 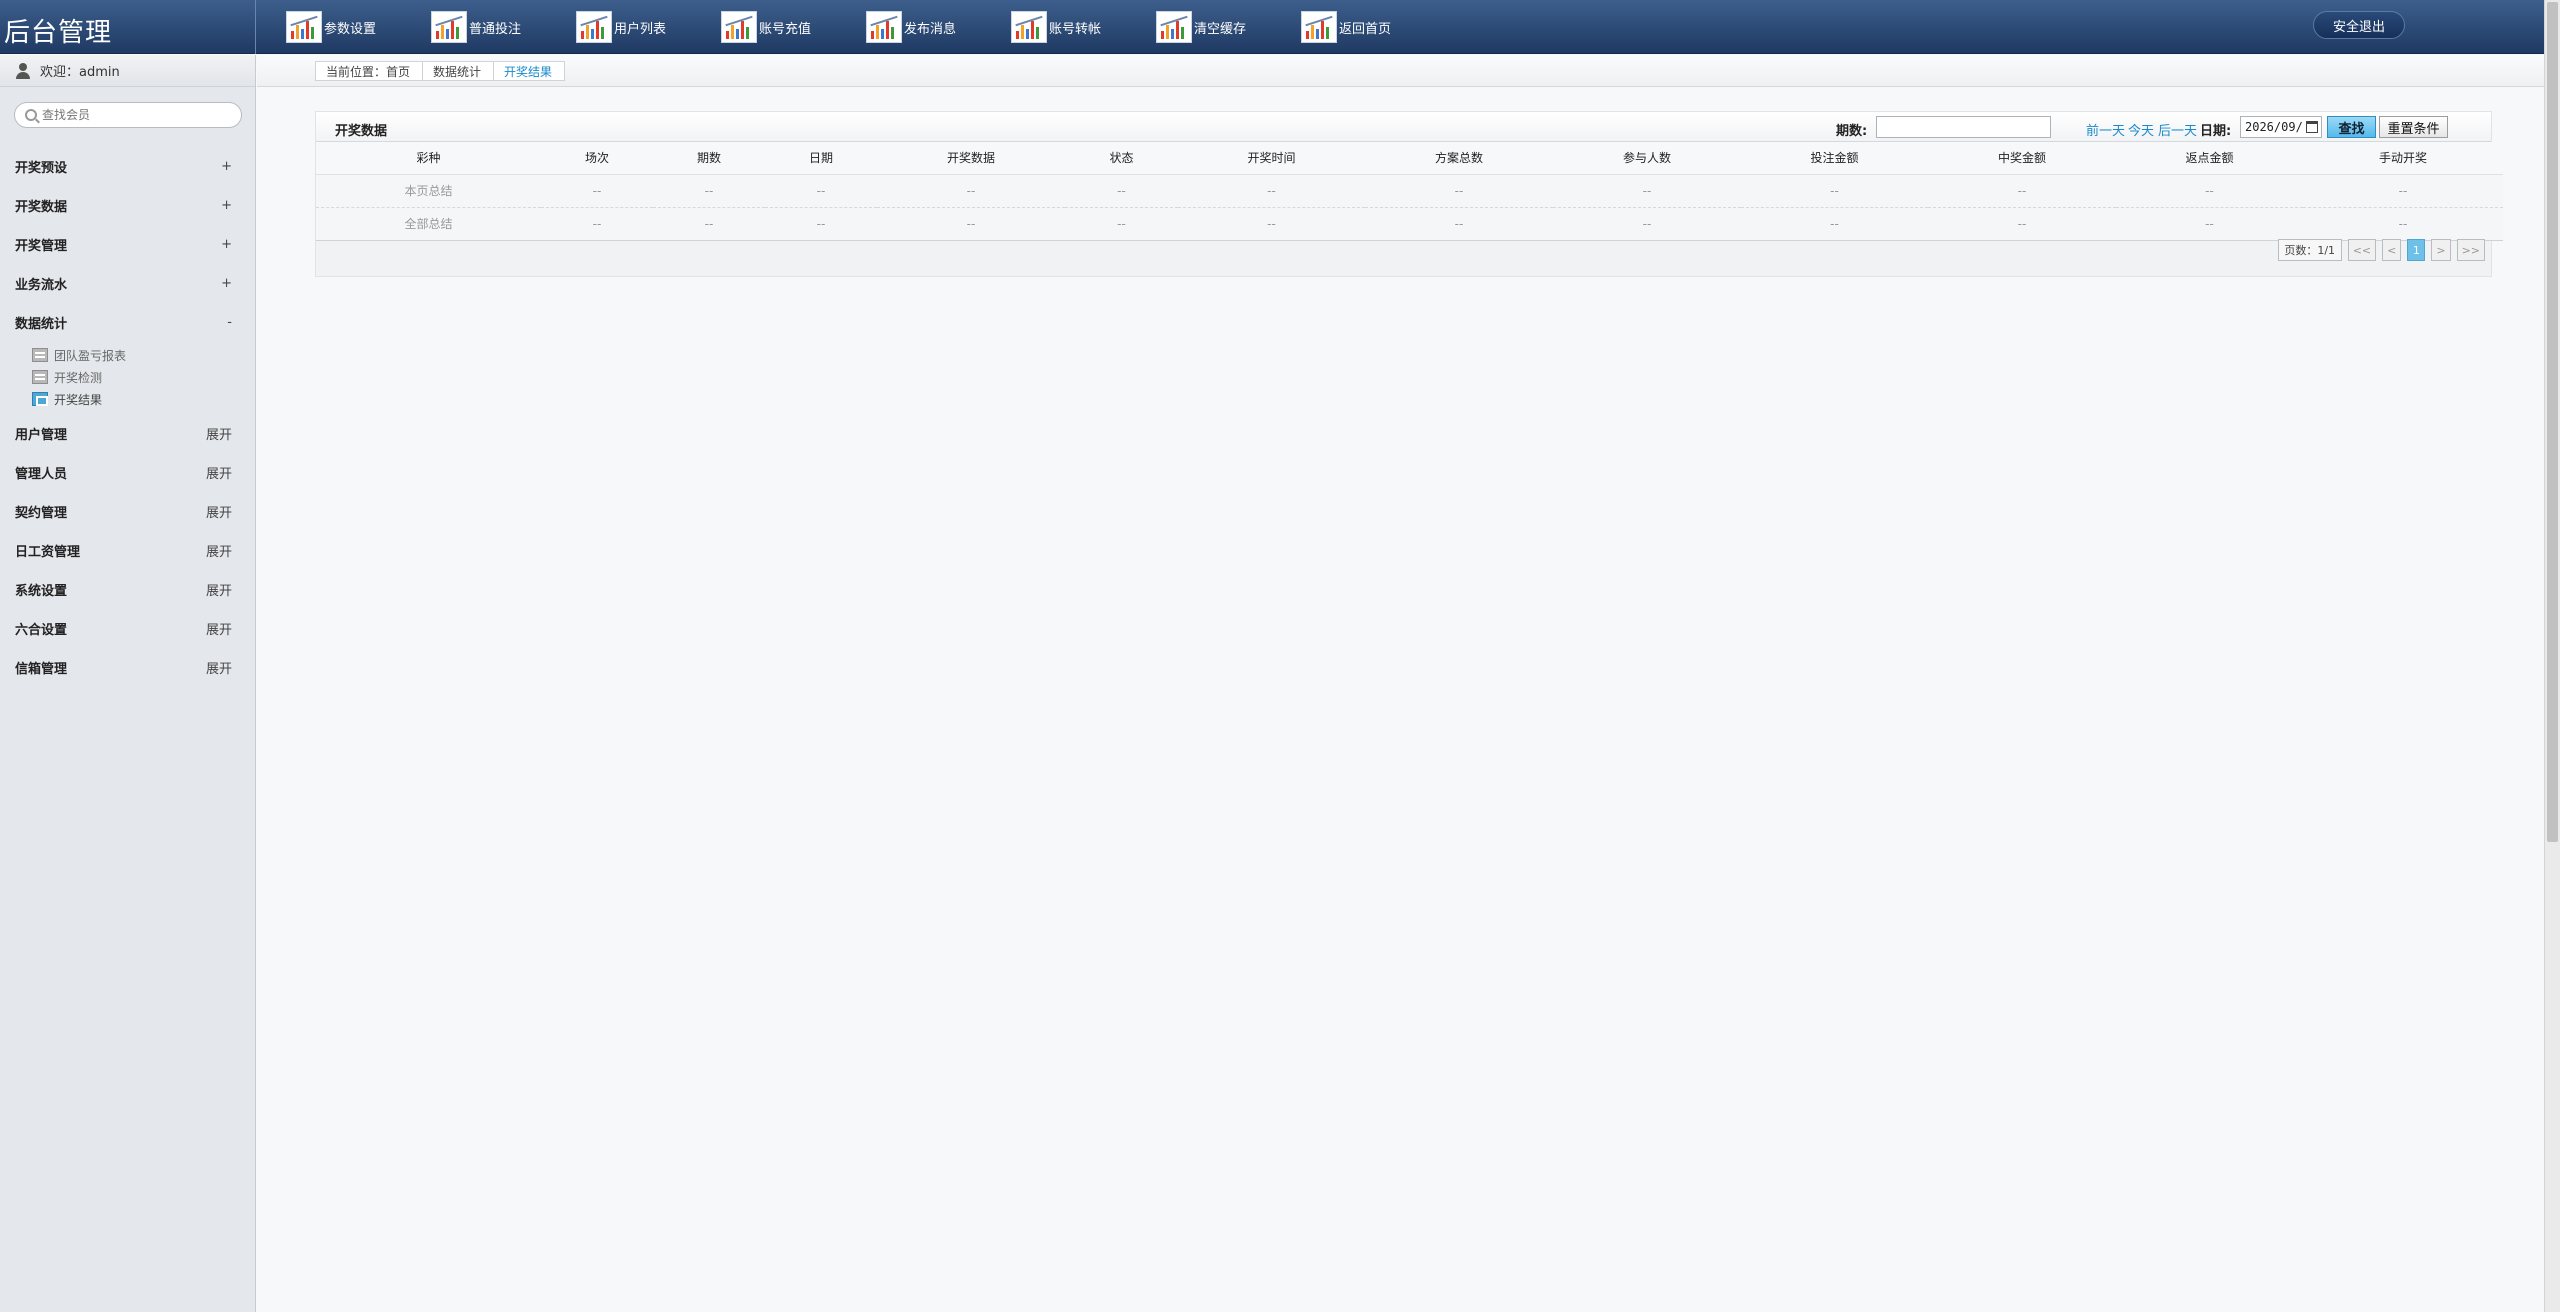 What do you see at coordinates (128, 589) in the screenshot?
I see `sidebar-item-system-settings: 系统设置 展开` at bounding box center [128, 589].